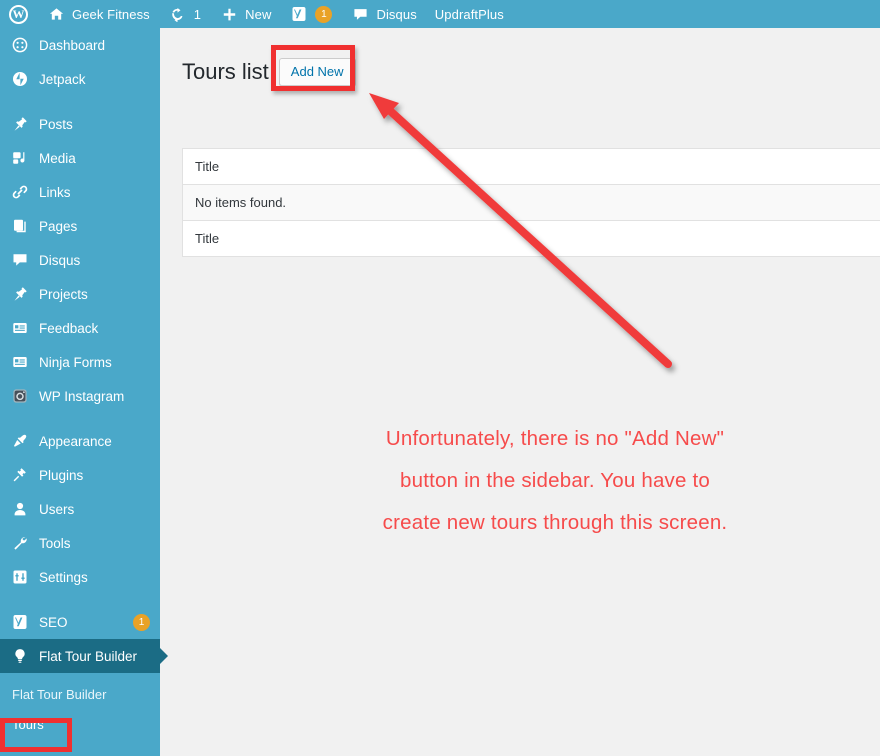 This screenshot has width=880, height=756. Describe the element at coordinates (55, 192) in the screenshot. I see `sidebar-item-label: Links` at that location.